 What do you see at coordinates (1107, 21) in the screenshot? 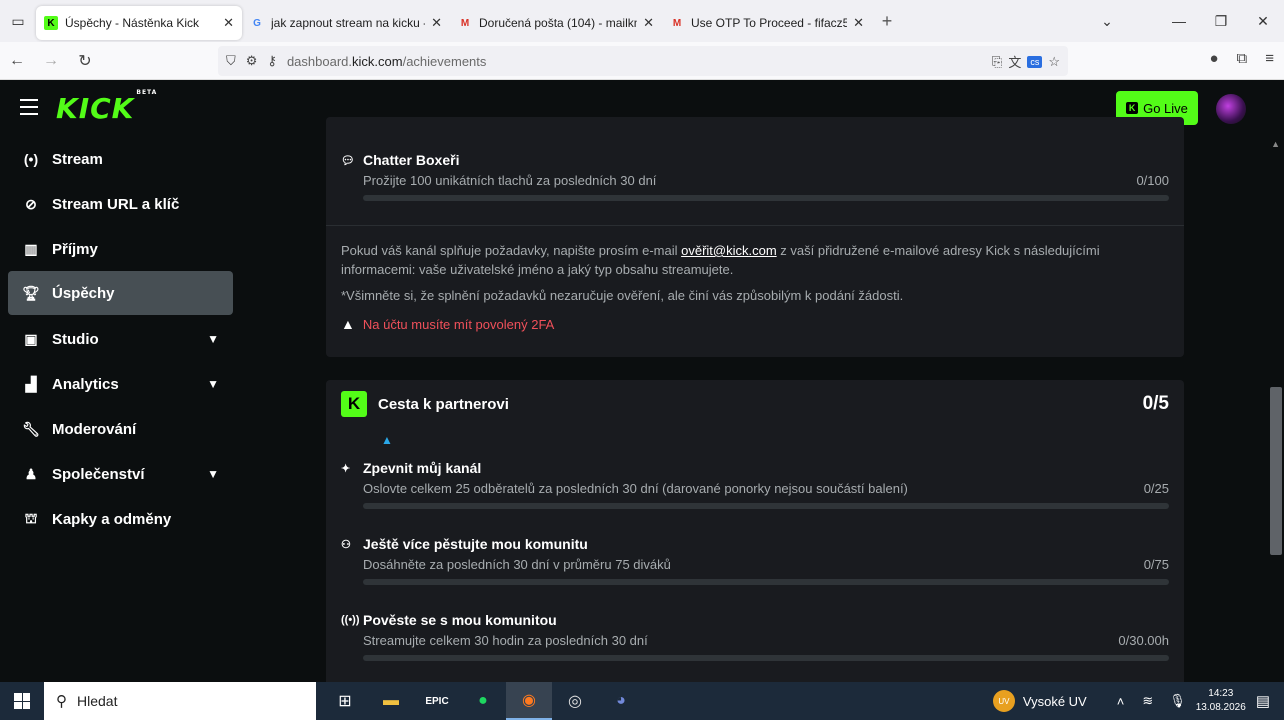
I see `tab-overflow-icon: ⌄` at bounding box center [1107, 21].